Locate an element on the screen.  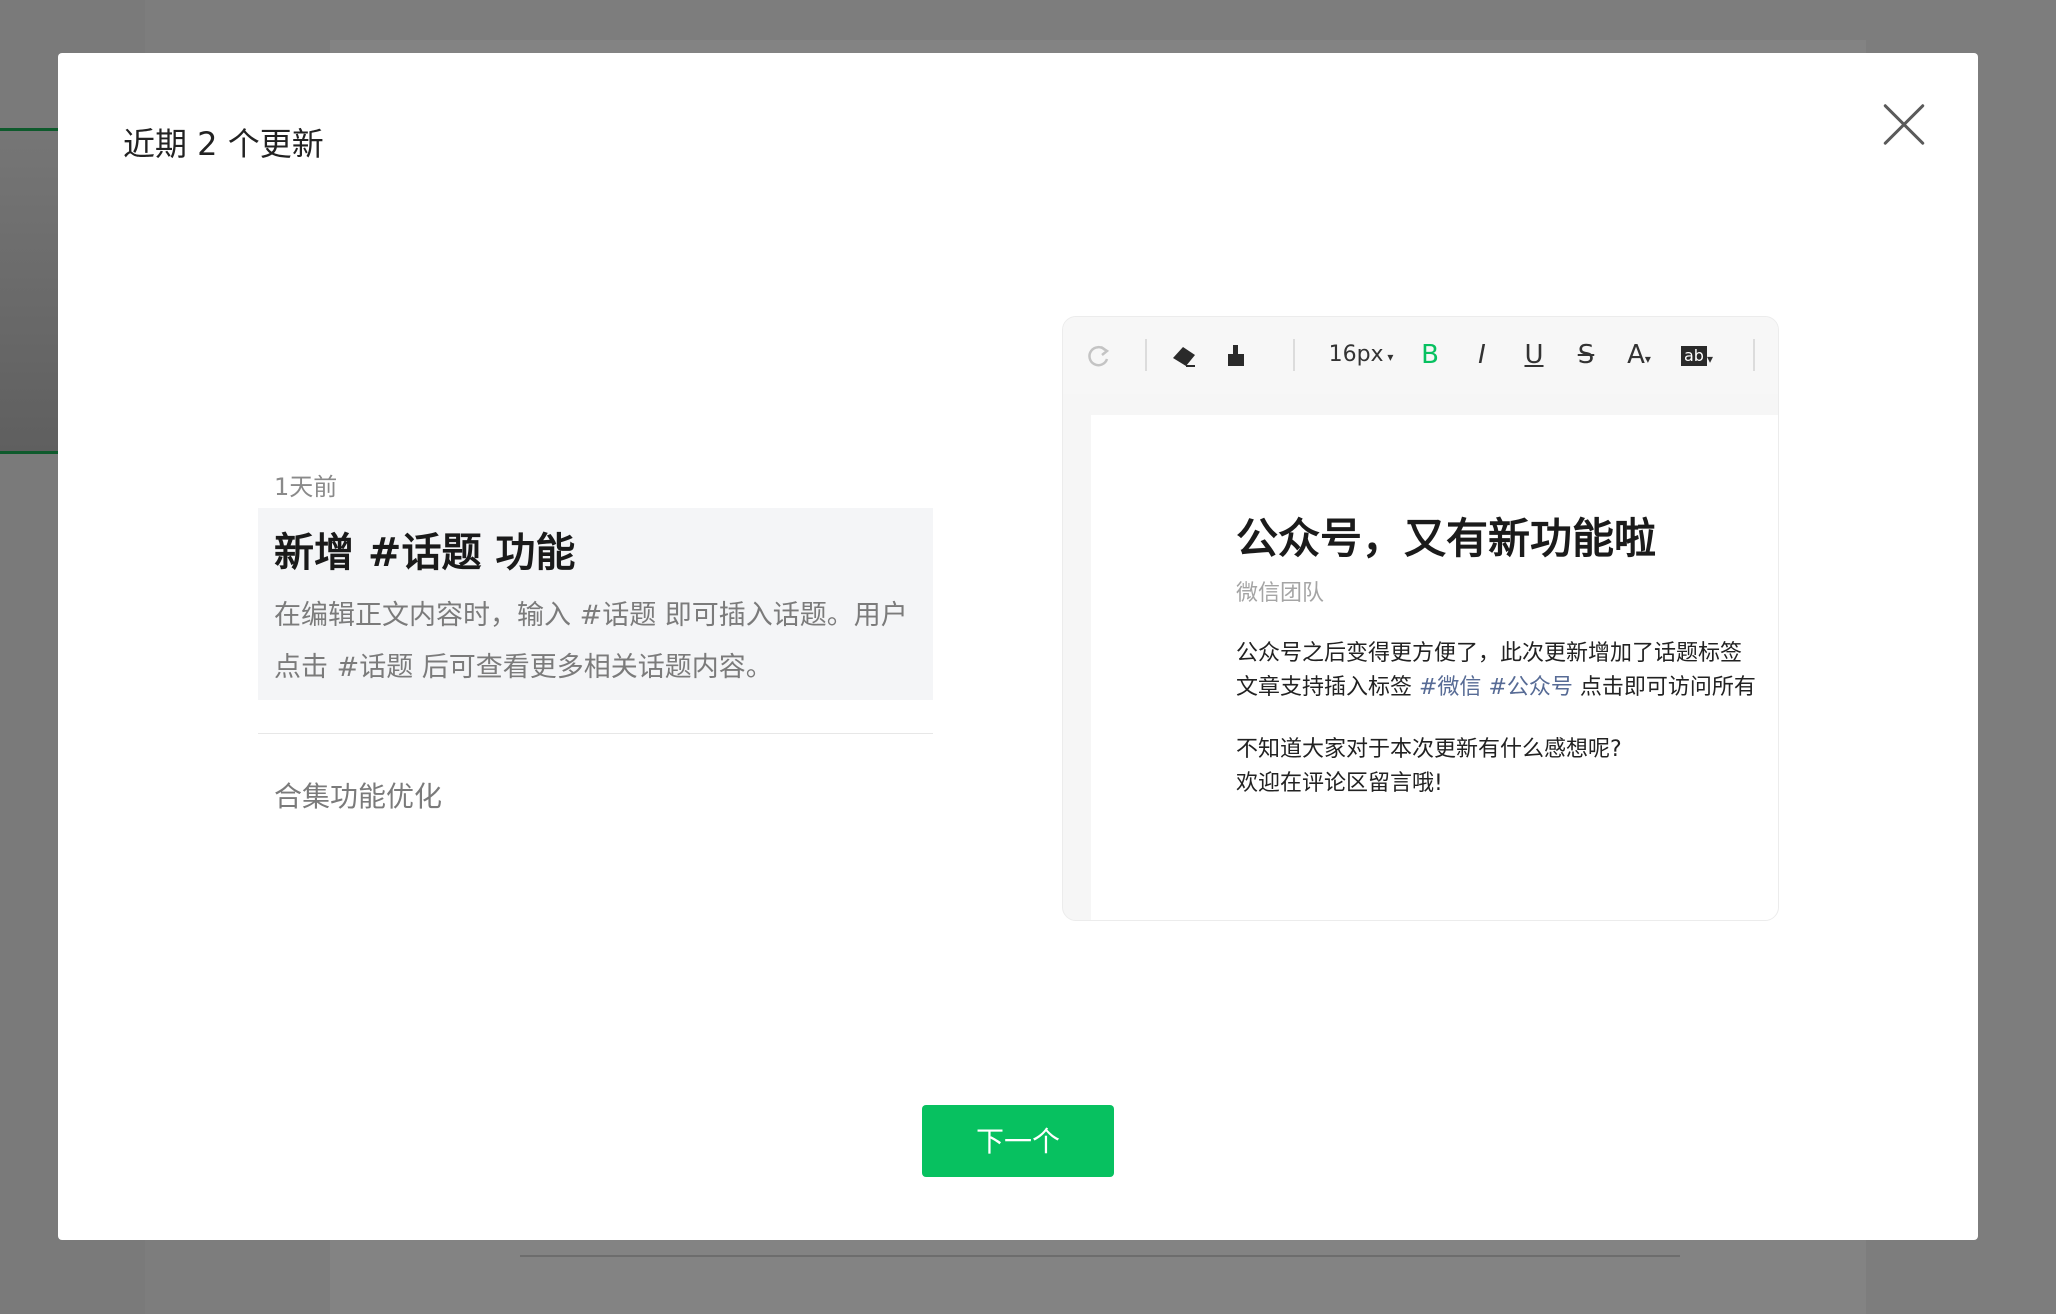
topic-tag: #微信 is located at coordinates (1450, 687).